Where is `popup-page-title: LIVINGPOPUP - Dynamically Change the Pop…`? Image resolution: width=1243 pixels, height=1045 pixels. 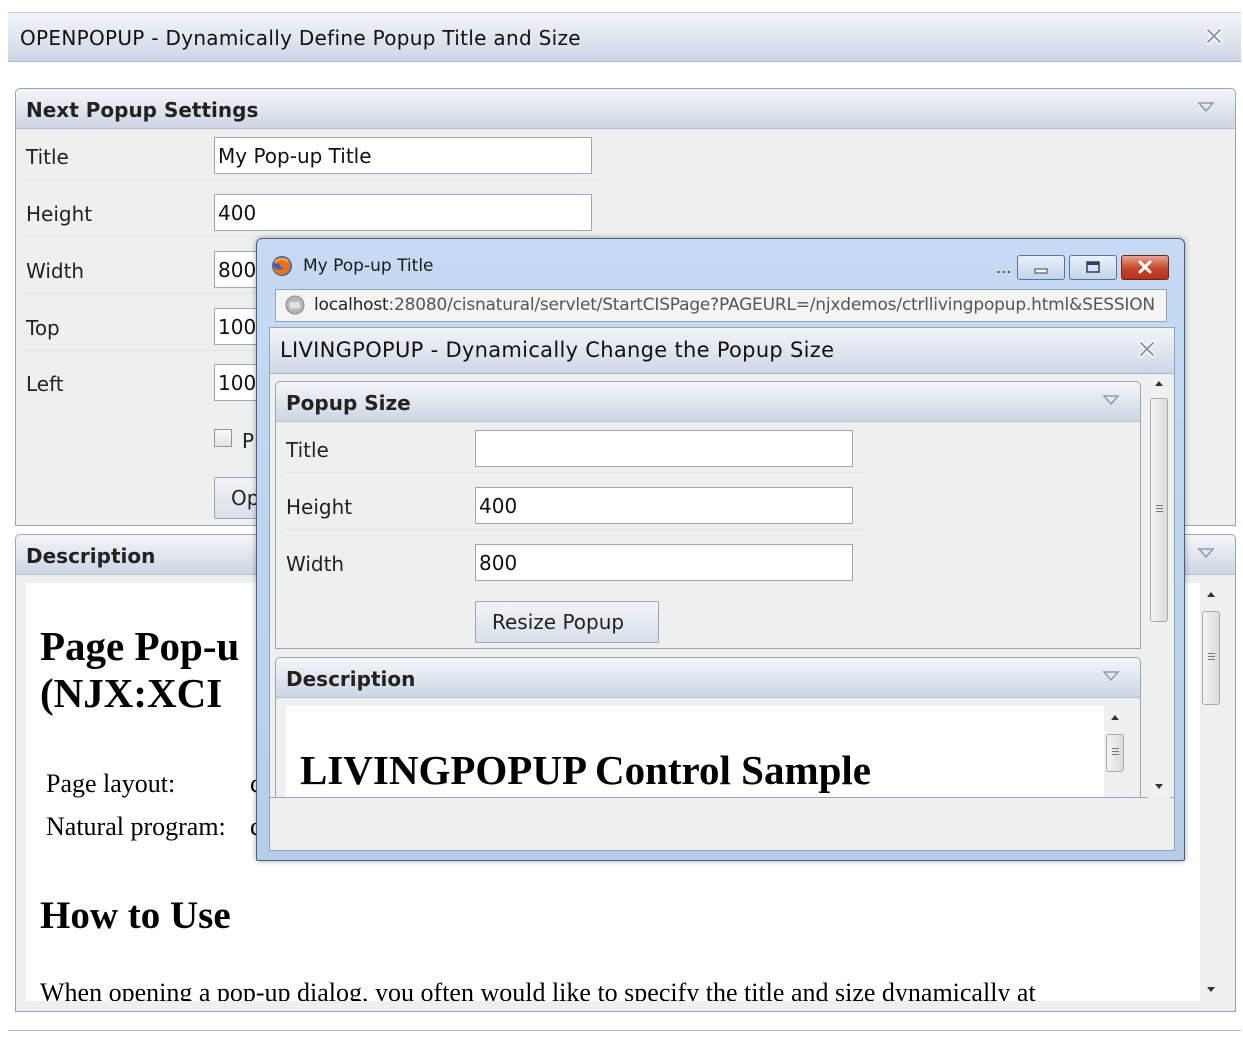 popup-page-title: LIVINGPOPUP - Dynamically Change the Pop… is located at coordinates (557, 350).